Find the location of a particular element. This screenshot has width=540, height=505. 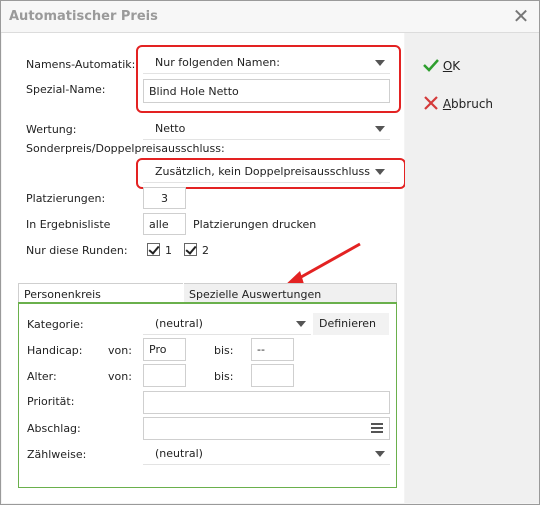

definieren-label: Definieren is located at coordinates (347, 323).